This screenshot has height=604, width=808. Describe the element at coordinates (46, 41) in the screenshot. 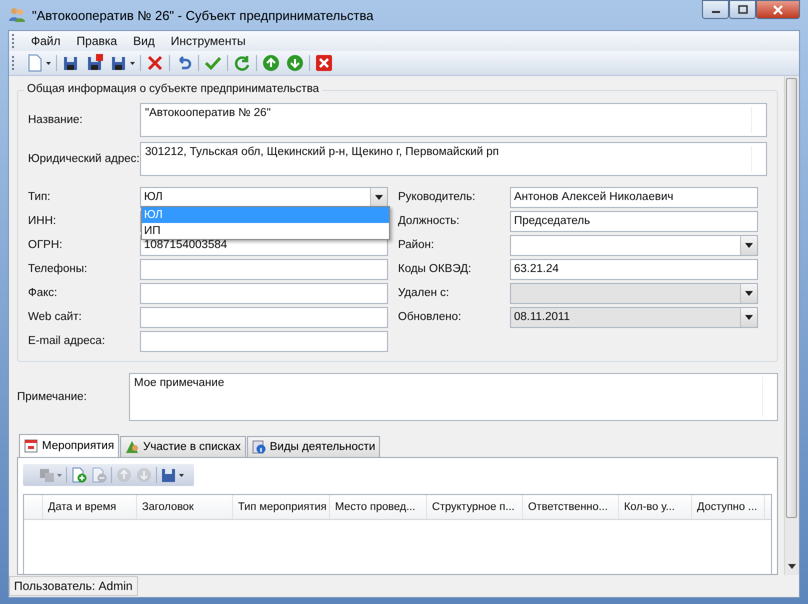

I see `menu-item: Файл` at that location.